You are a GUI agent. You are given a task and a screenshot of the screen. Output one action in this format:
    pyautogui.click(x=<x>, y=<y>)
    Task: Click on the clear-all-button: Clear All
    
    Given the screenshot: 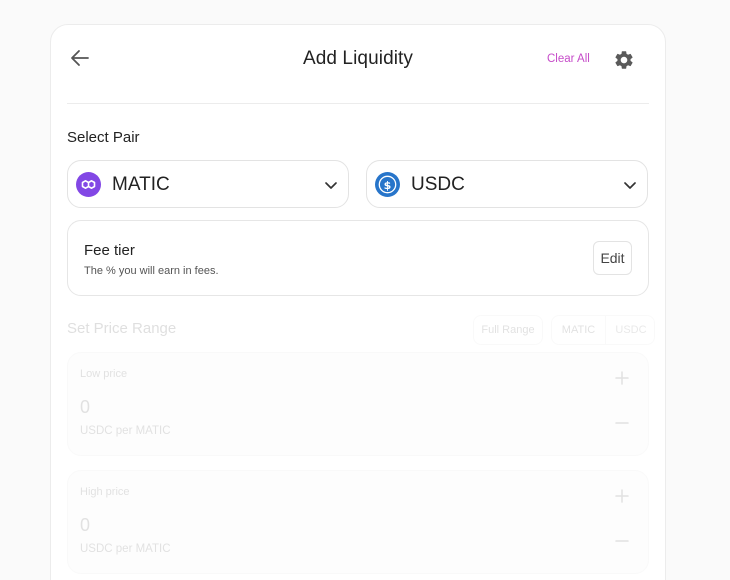 What is the action you would take?
    pyautogui.click(x=568, y=59)
    